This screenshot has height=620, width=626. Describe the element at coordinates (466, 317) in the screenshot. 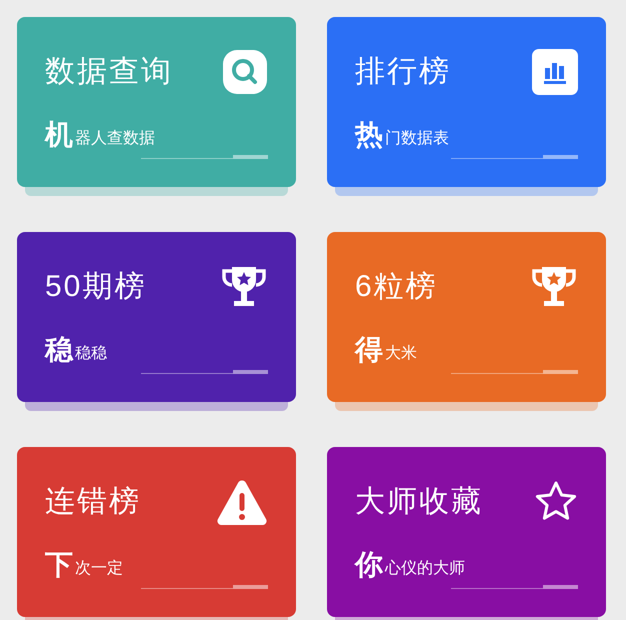

I see `menu-card: 6粒榜 得 大米` at that location.